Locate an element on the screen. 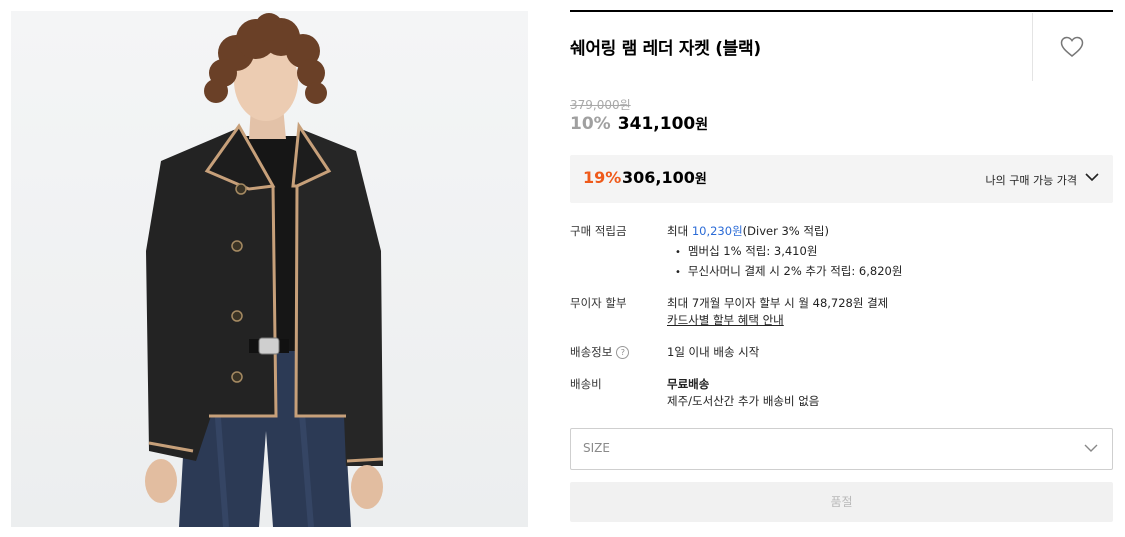 The image size is (1125, 537). size-select-placeholder: SIZE is located at coordinates (596, 448).